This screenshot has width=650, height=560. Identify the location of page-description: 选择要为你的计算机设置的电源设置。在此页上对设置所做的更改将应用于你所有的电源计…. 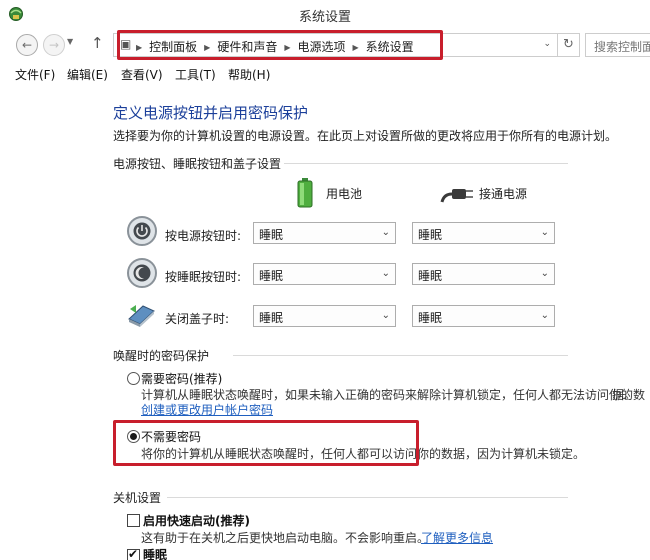
(365, 136).